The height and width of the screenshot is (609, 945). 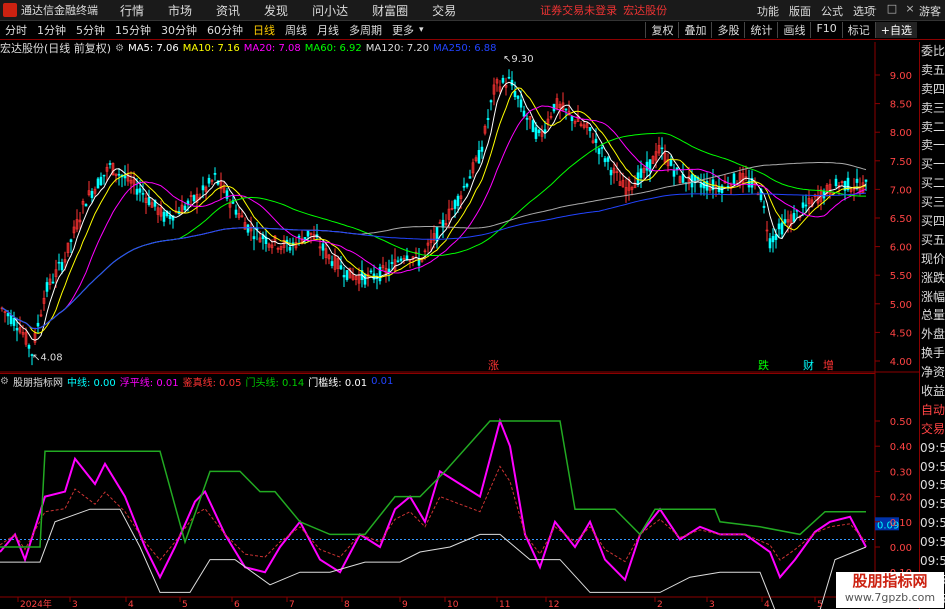 I want to click on quote-field: 交易, so click(x=932, y=428).